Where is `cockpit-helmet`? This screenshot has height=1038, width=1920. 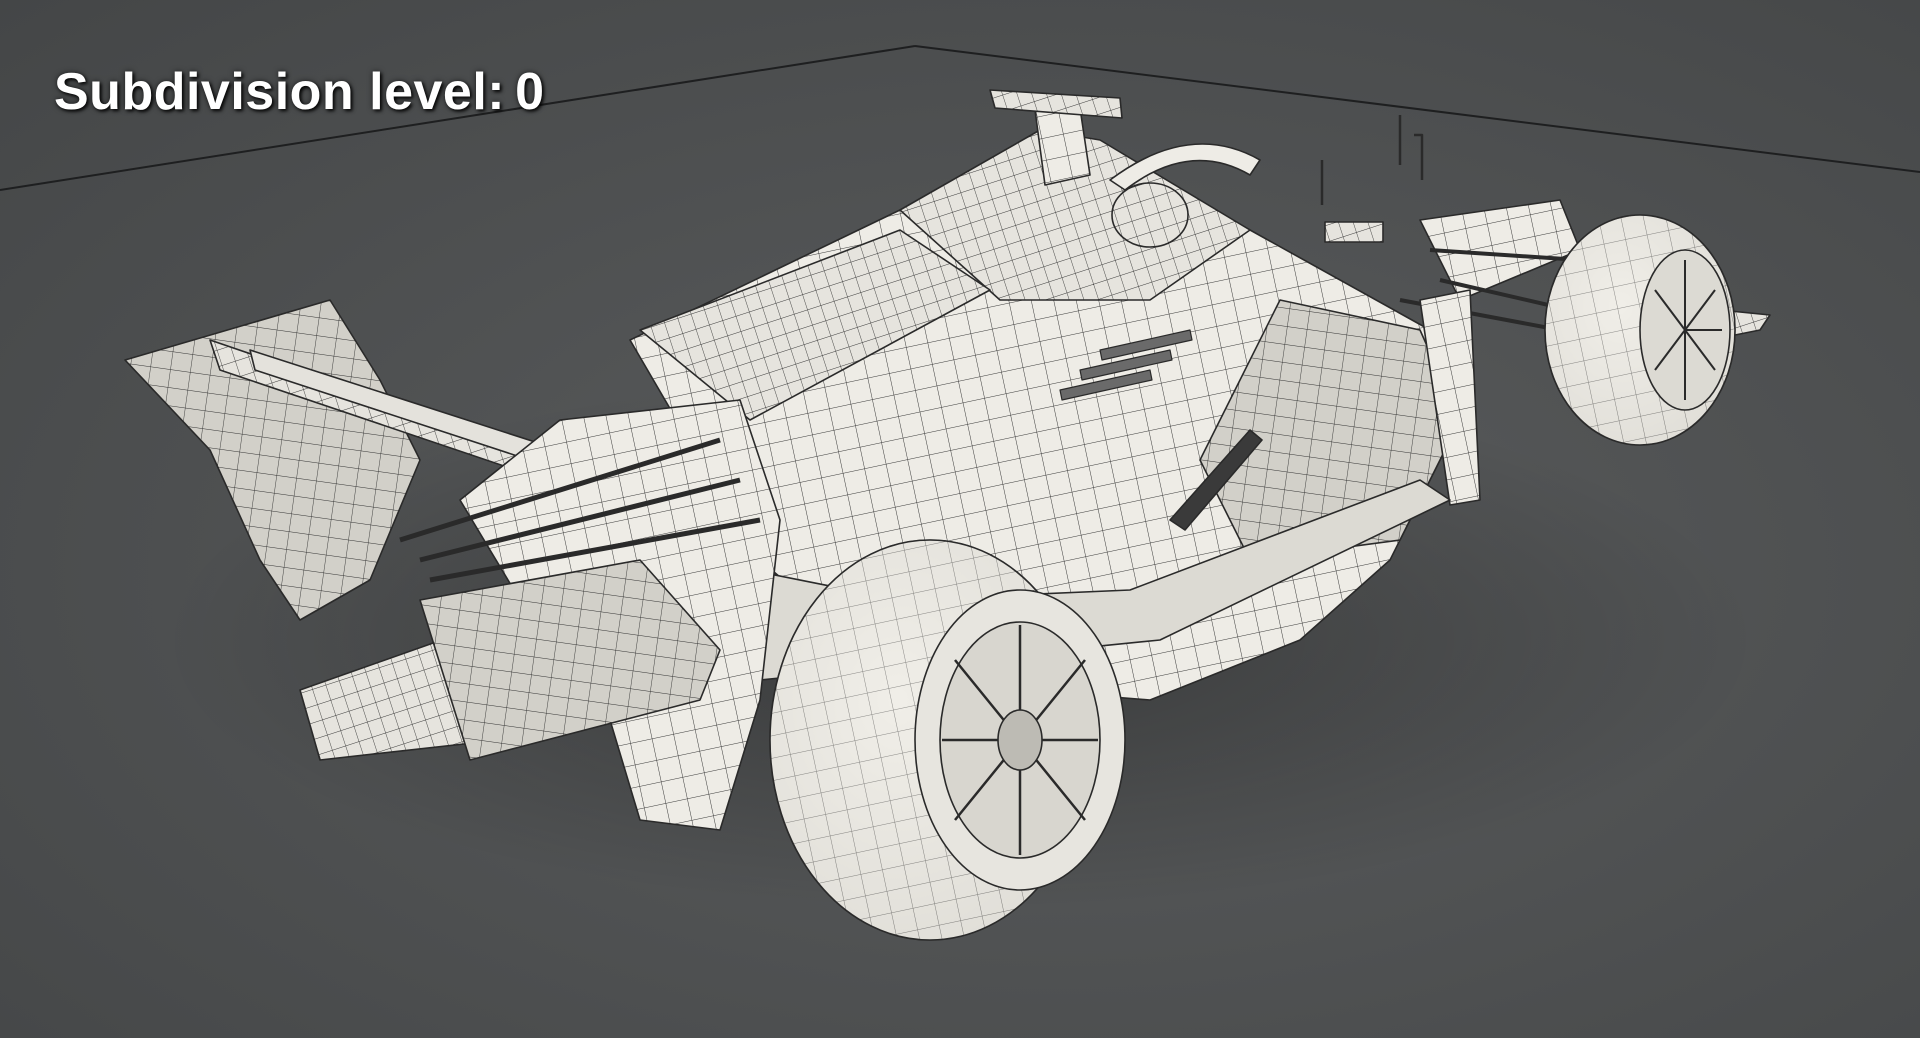 cockpit-helmet is located at coordinates (1150, 215).